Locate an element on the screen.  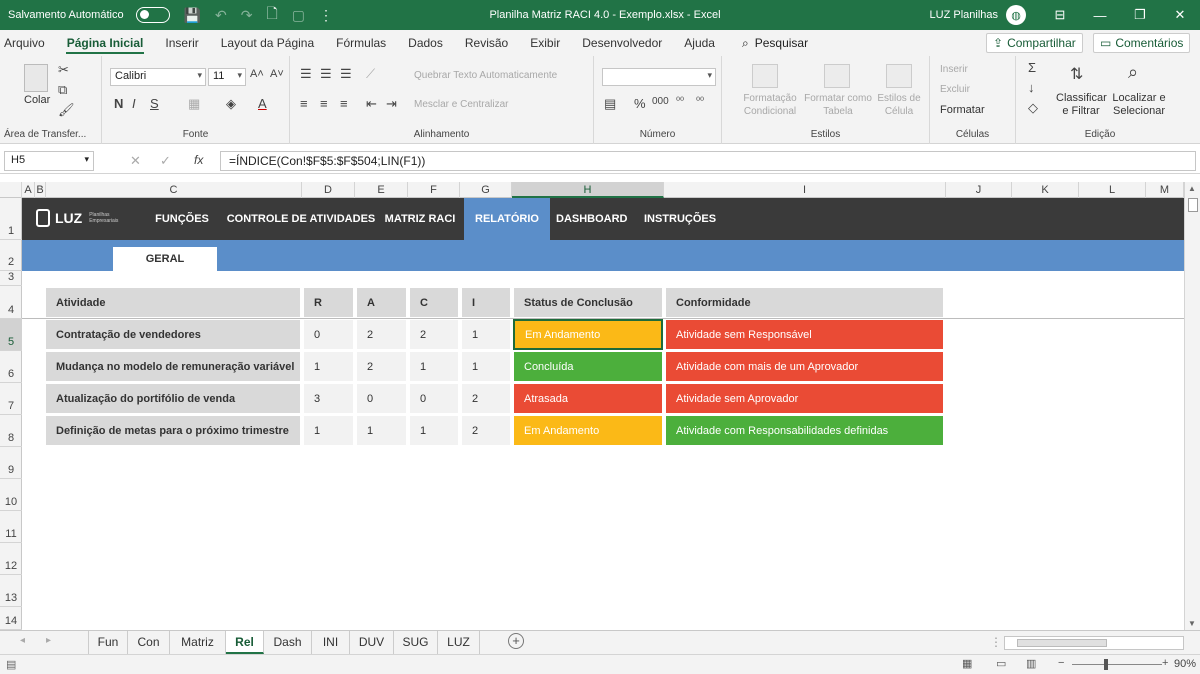
font-size-select: 11 is located at coordinates (227, 77).